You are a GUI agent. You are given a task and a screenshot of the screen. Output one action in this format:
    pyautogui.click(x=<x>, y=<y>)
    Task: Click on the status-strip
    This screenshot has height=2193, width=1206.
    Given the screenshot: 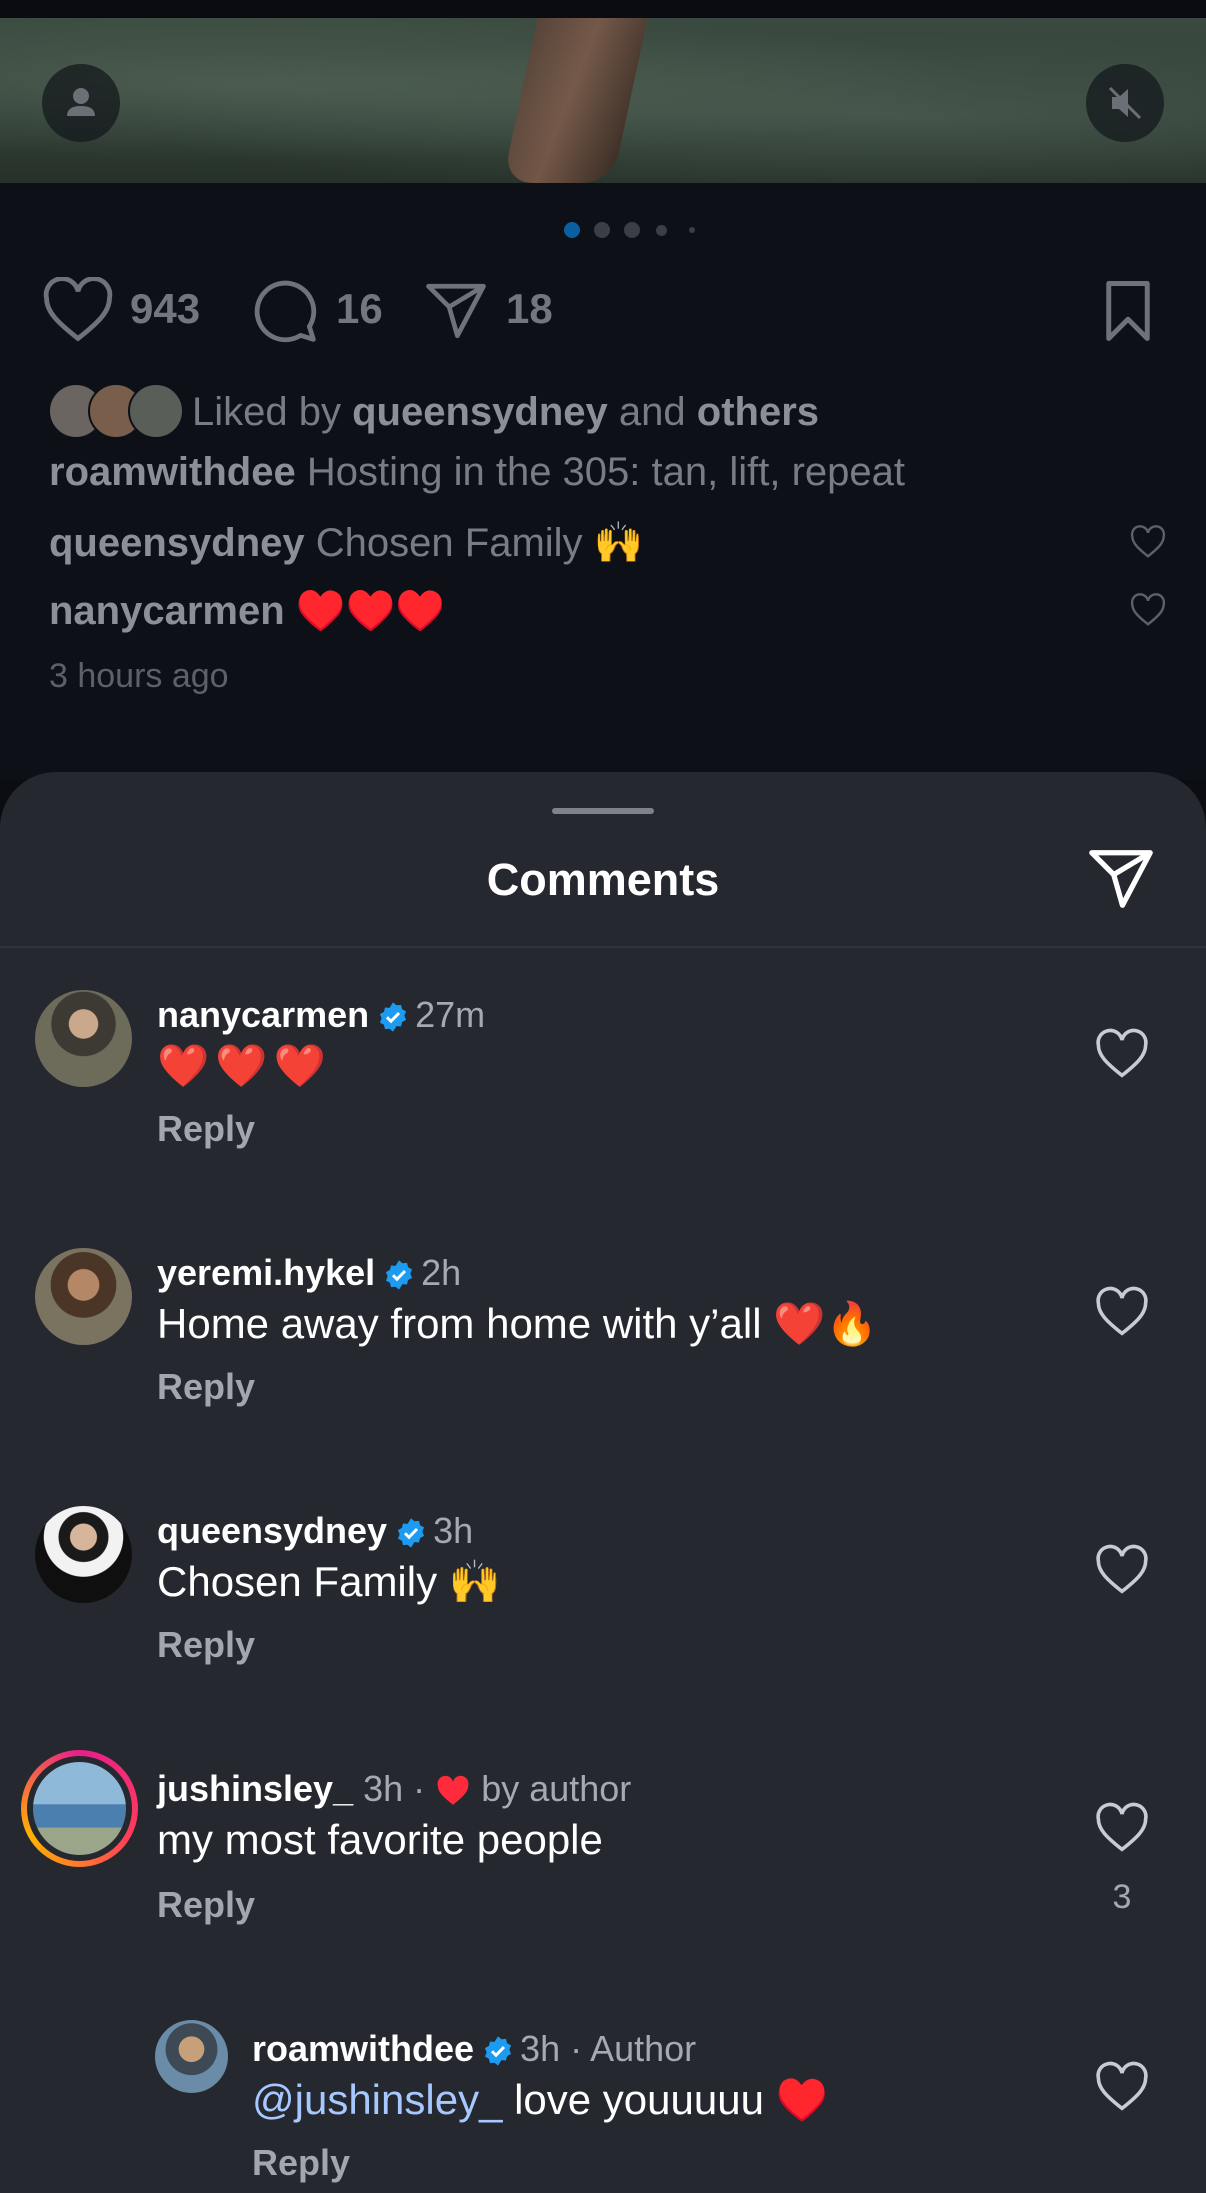 What is the action you would take?
    pyautogui.click(x=603, y=9)
    